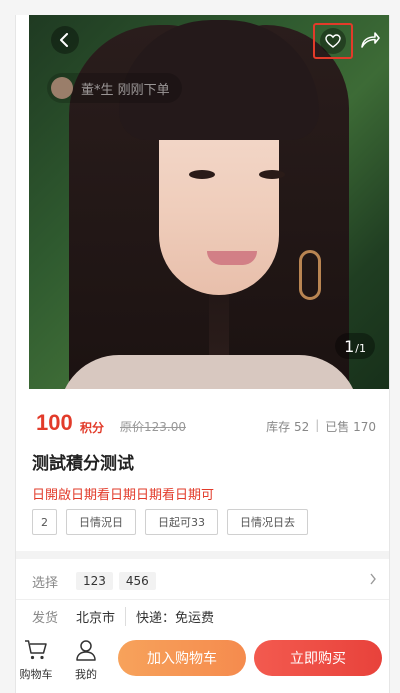 The image size is (400, 693). Describe the element at coordinates (373, 579) in the screenshot. I see `chevron-right-icon` at that location.